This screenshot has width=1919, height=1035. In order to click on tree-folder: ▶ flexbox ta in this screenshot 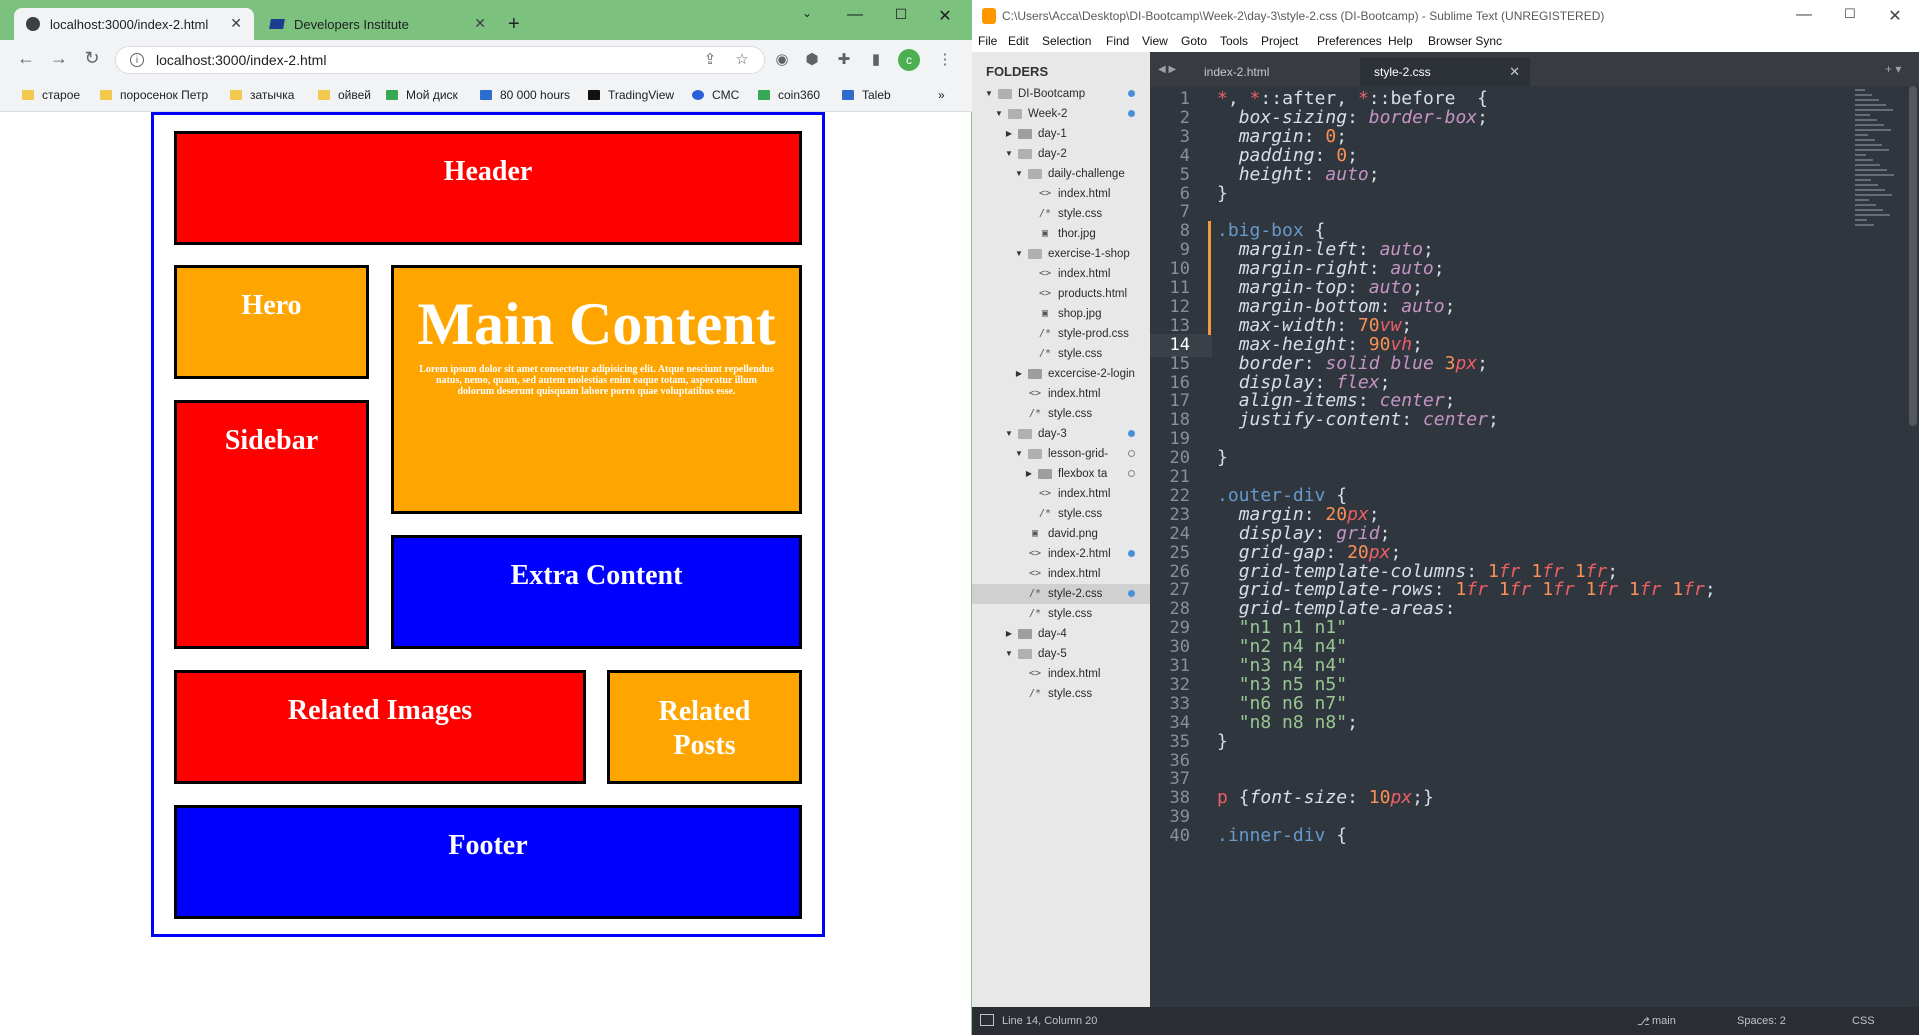, I will do `click(1061, 474)`.